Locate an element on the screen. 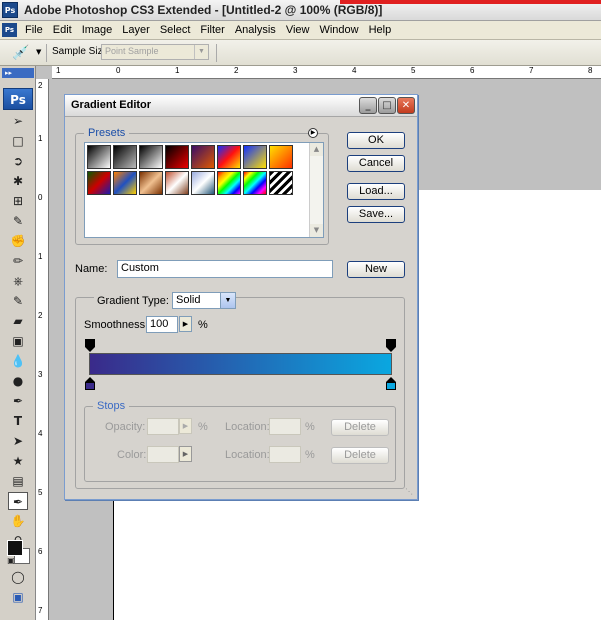 The width and height of the screenshot is (601, 620). ok-button: OK is located at coordinates (376, 140).